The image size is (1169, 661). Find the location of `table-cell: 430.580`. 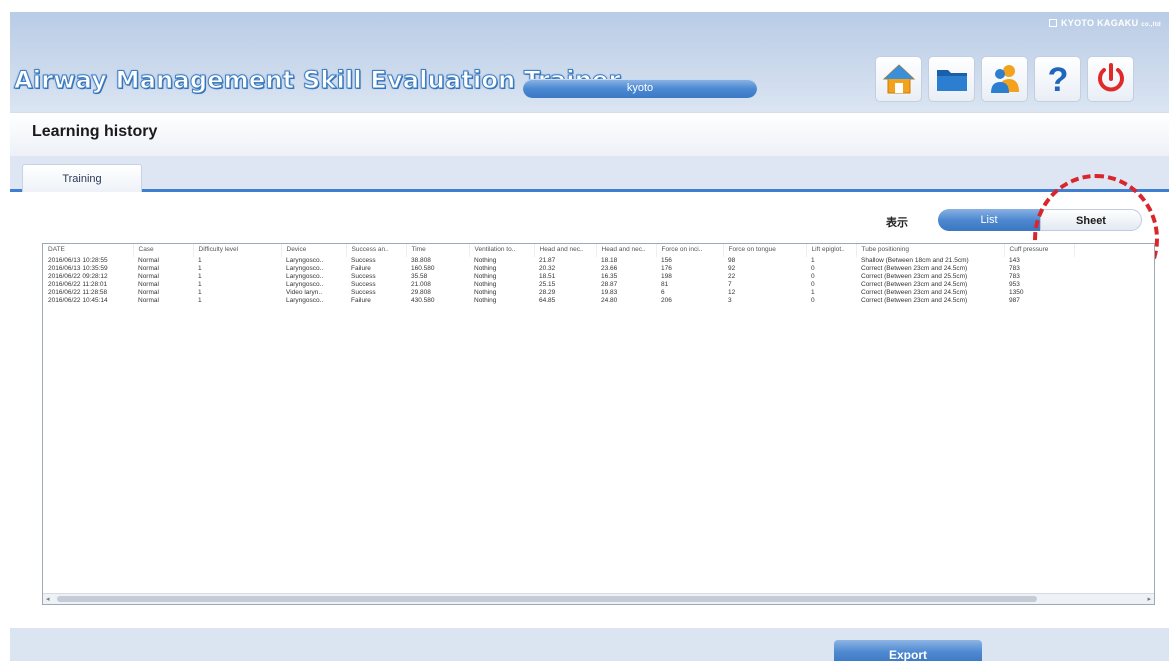

table-cell: 430.580 is located at coordinates (423, 300).